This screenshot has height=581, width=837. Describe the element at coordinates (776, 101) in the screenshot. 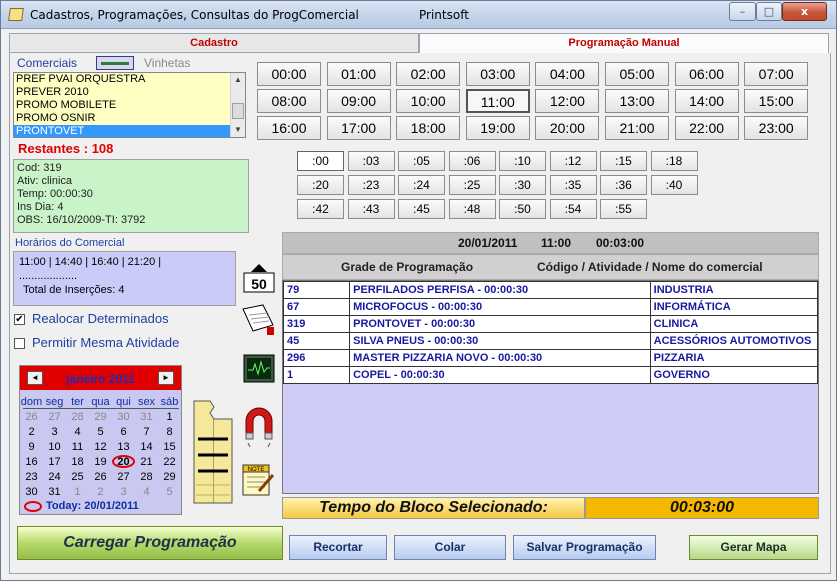

I see `hour-button: 15:00` at that location.